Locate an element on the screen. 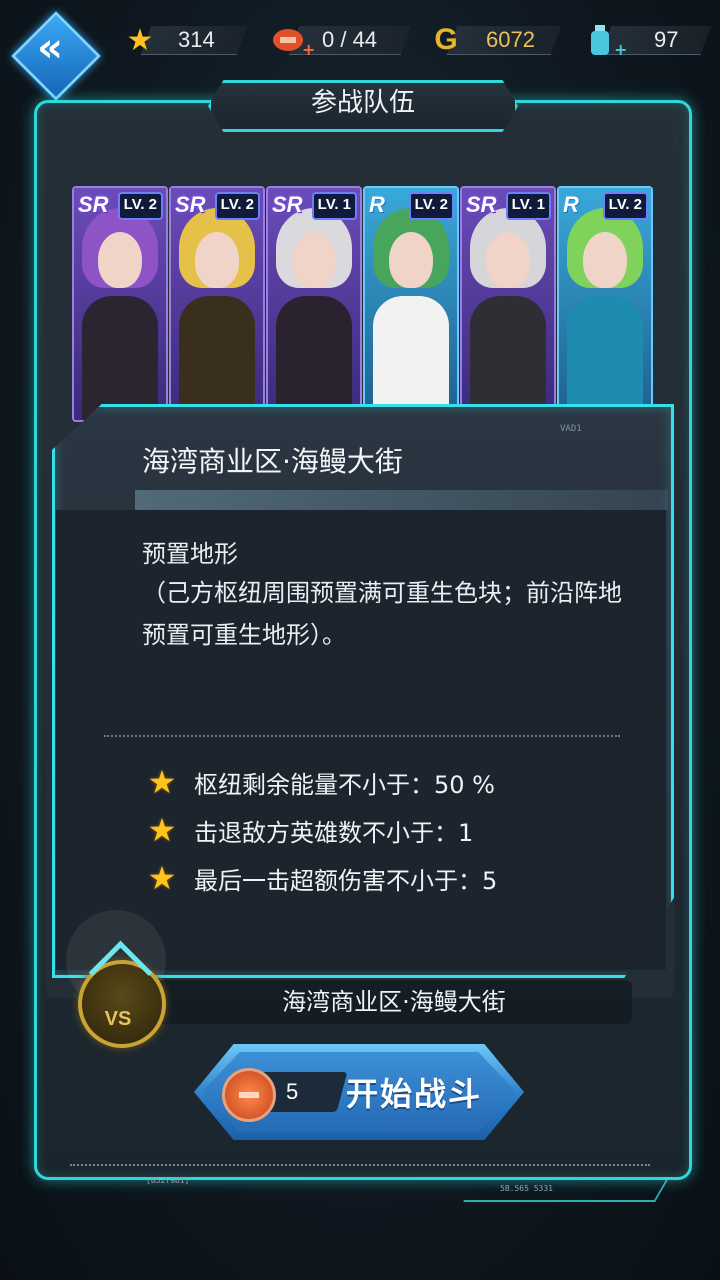 The image size is (720, 1280). energy-cost: 5 is located at coordinates (292, 1091).